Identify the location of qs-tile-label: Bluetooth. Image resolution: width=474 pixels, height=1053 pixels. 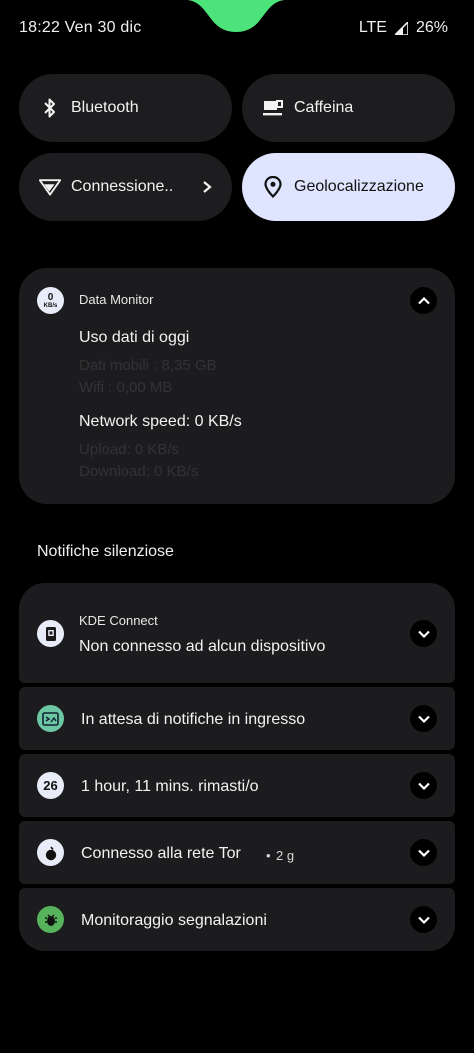
(105, 107).